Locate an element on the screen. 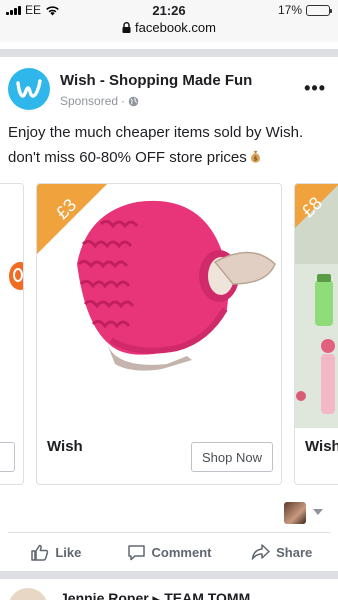 The height and width of the screenshot is (600, 338). sponsored-text: Sponsored is located at coordinates (89, 101).